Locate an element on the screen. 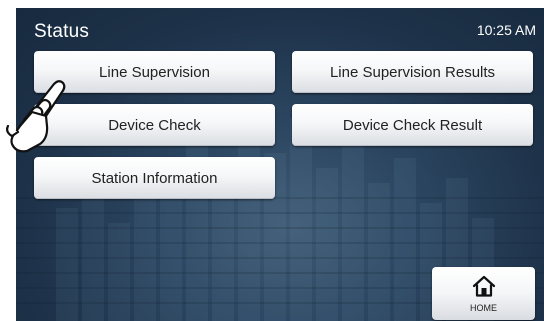  clock: 10:25 AM is located at coordinates (506, 30).